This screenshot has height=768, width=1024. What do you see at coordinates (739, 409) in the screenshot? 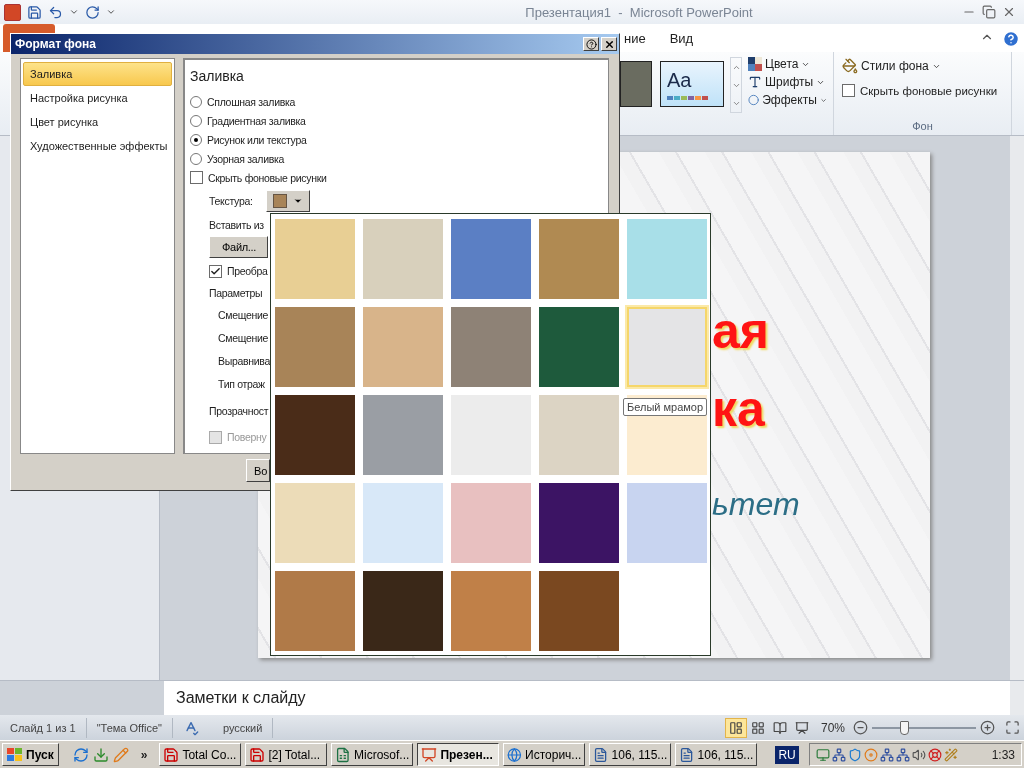
I see `slide-title: ка` at bounding box center [739, 409].